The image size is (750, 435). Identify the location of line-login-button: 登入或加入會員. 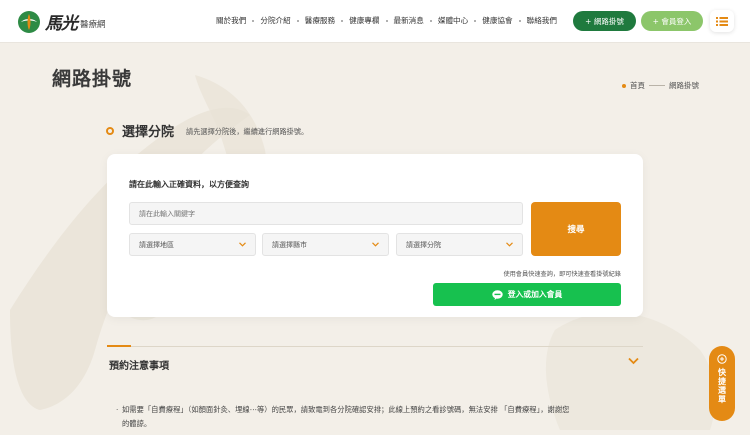
(527, 294).